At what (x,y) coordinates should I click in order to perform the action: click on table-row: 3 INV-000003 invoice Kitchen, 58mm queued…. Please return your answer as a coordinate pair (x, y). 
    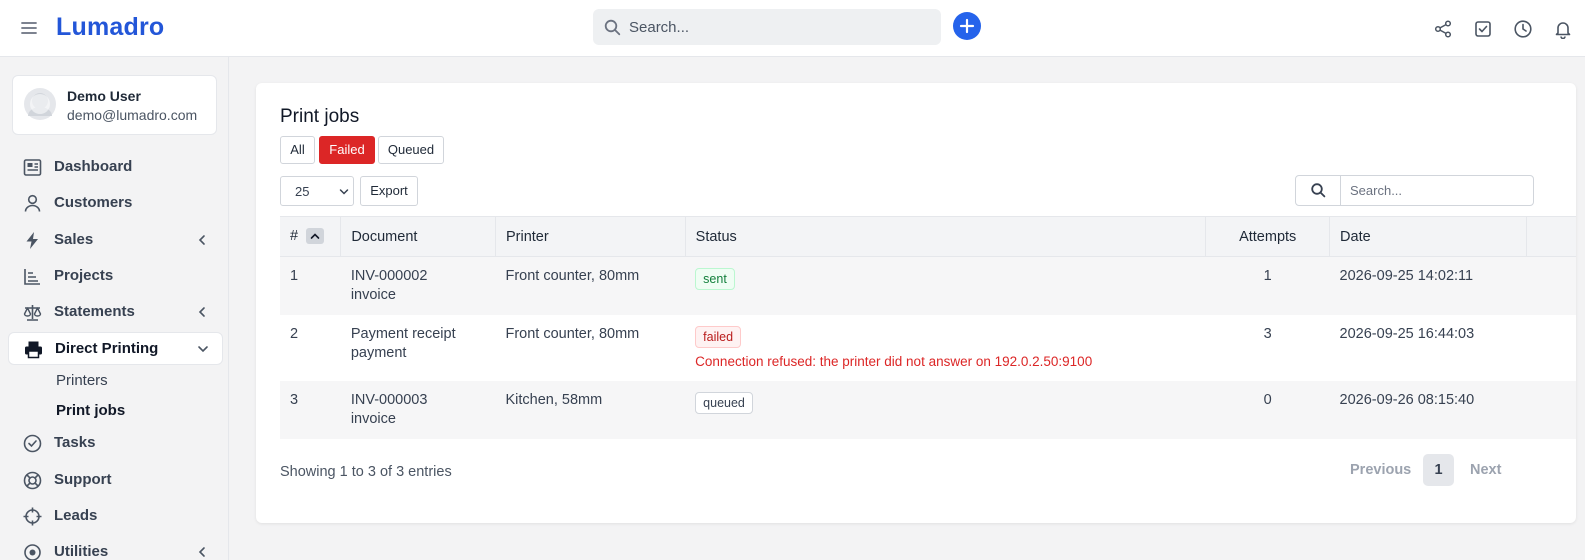
    Looking at the image, I should click on (928, 410).